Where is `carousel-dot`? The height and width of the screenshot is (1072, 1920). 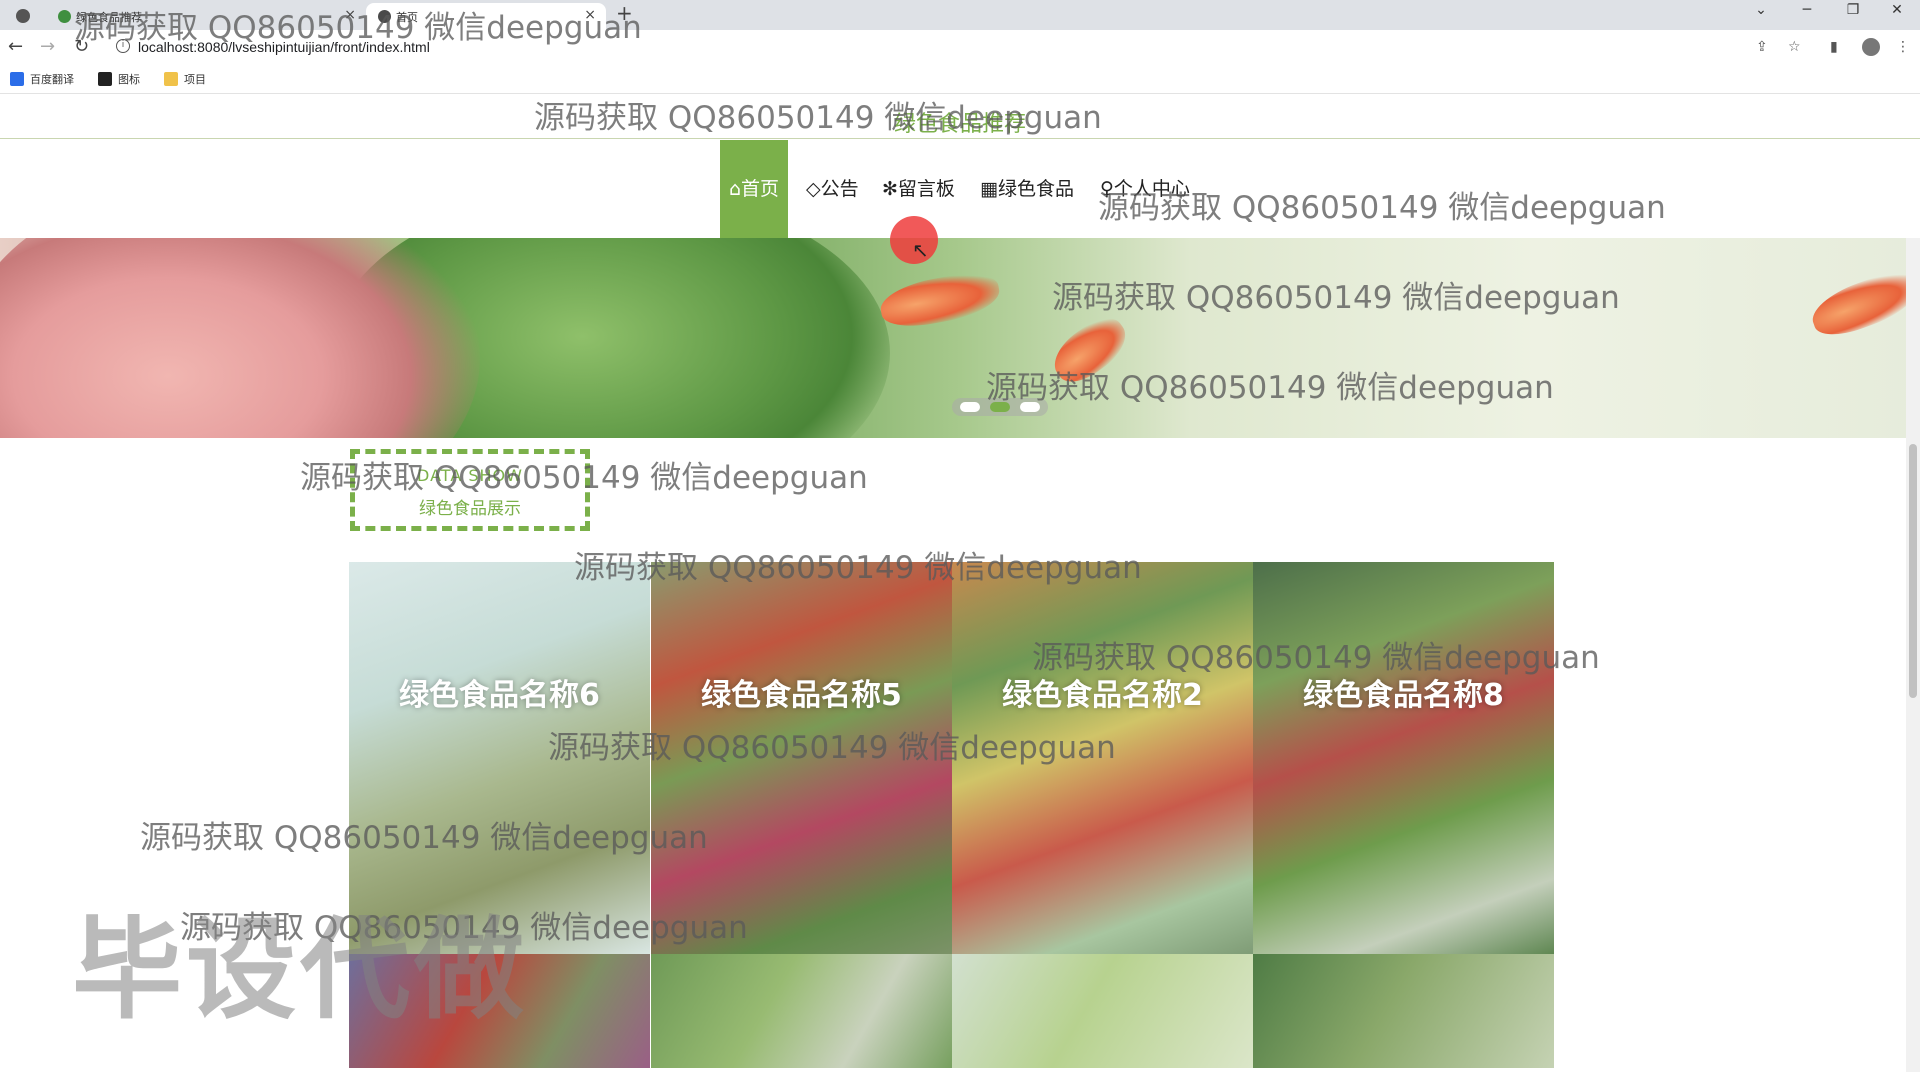
carousel-dot is located at coordinates (970, 407).